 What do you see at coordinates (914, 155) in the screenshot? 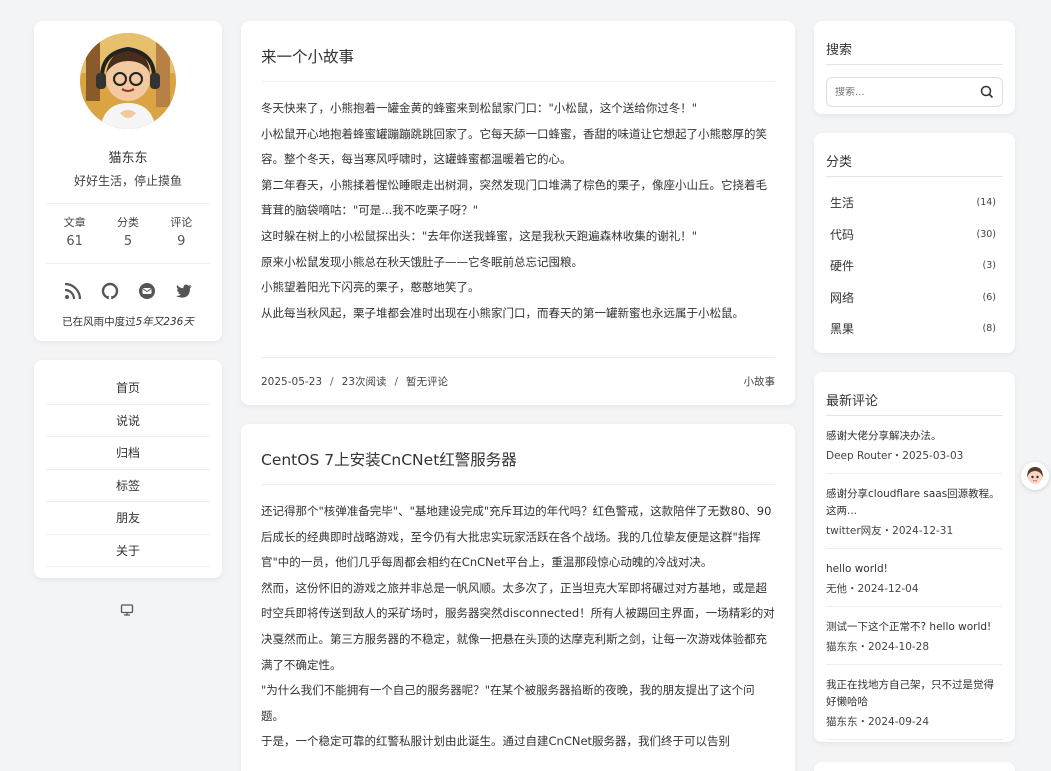
I see `widget-title: 分类` at bounding box center [914, 155].